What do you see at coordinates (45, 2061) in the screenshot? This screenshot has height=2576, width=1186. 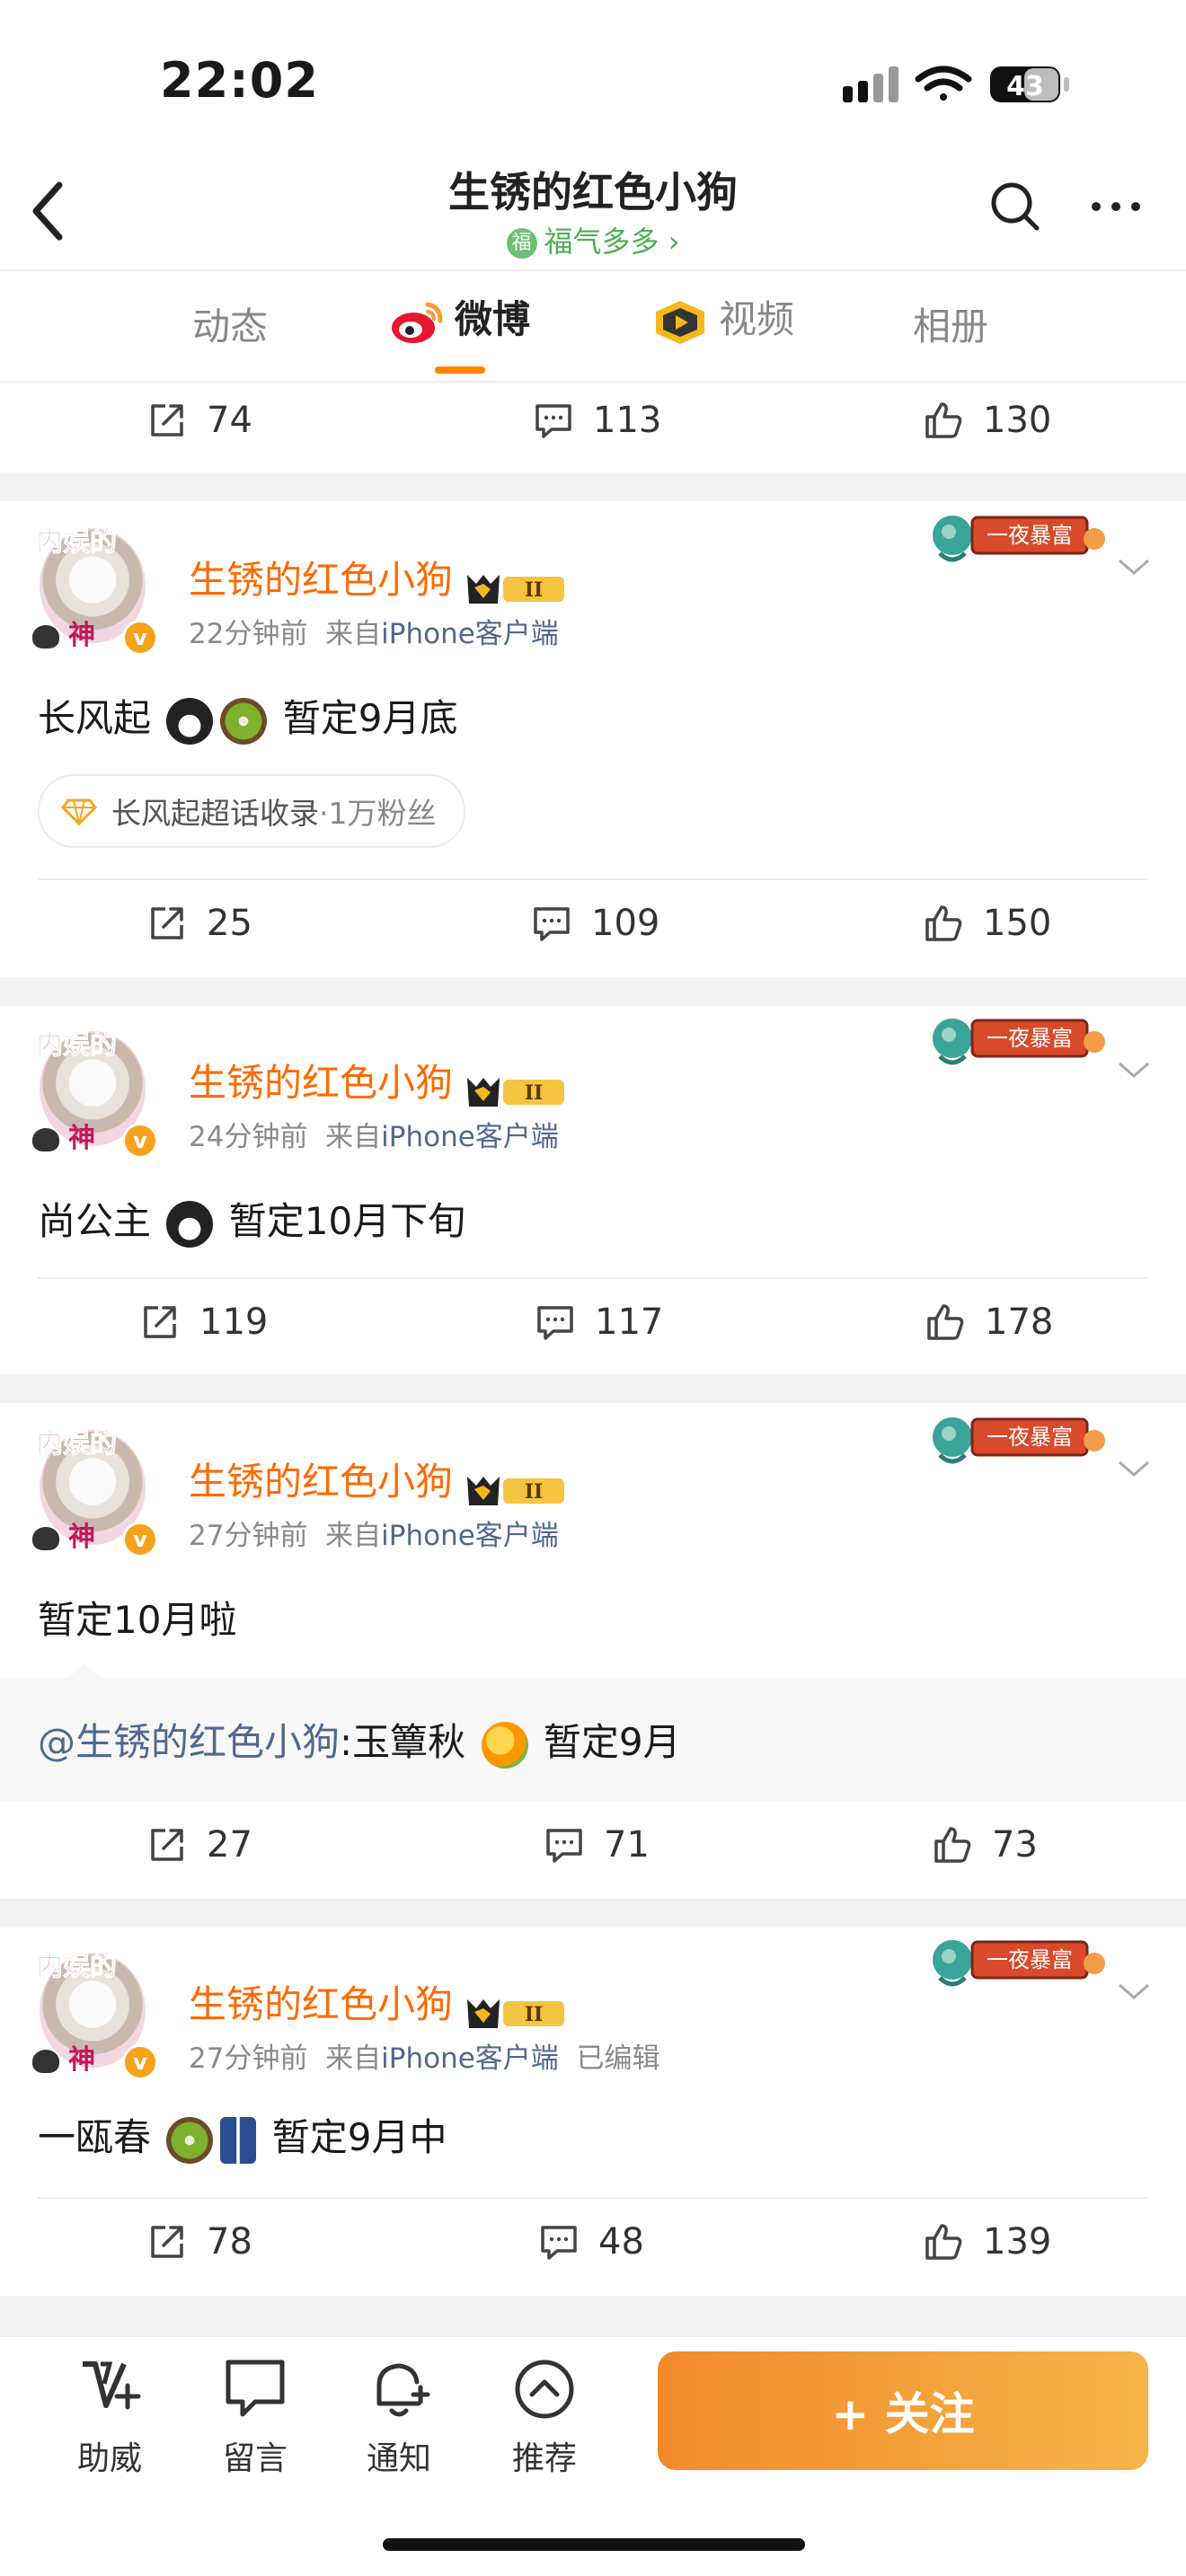 I see `cat-icon` at bounding box center [45, 2061].